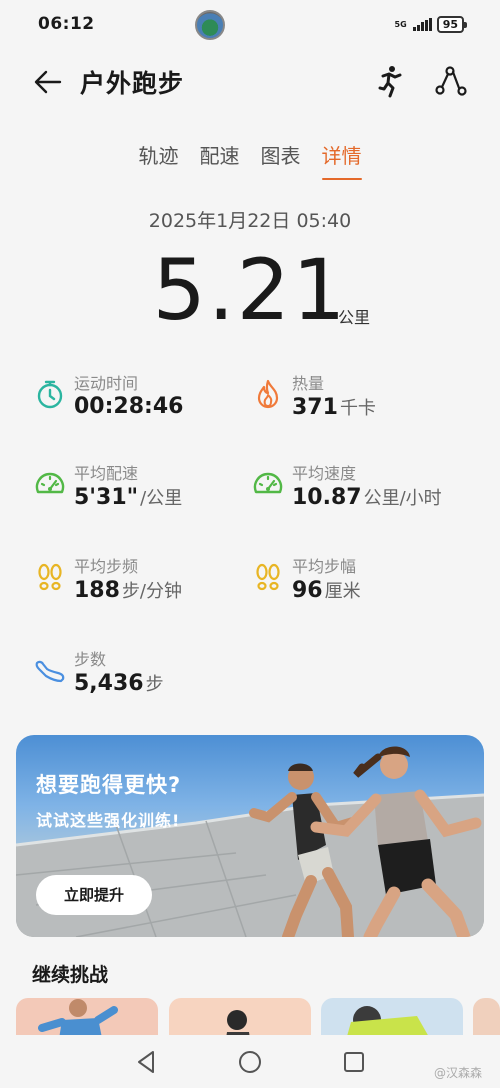  I want to click on metric-unit: 步, so click(154, 684).